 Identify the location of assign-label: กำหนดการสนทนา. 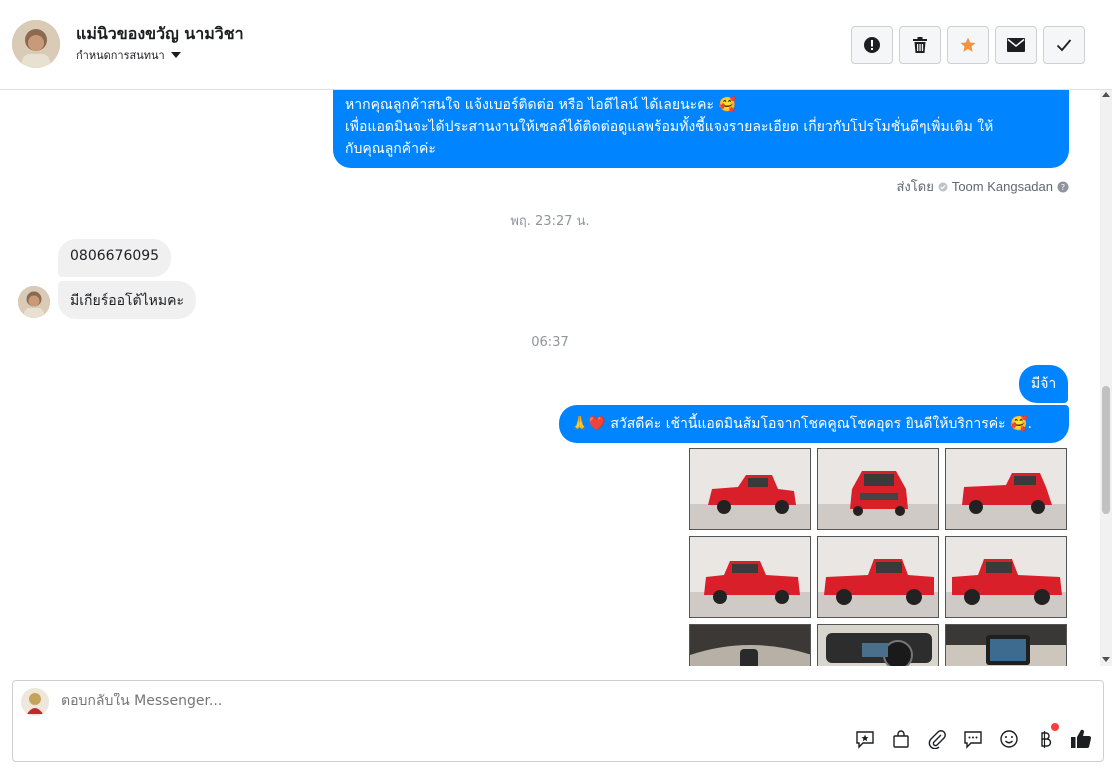
(120, 55).